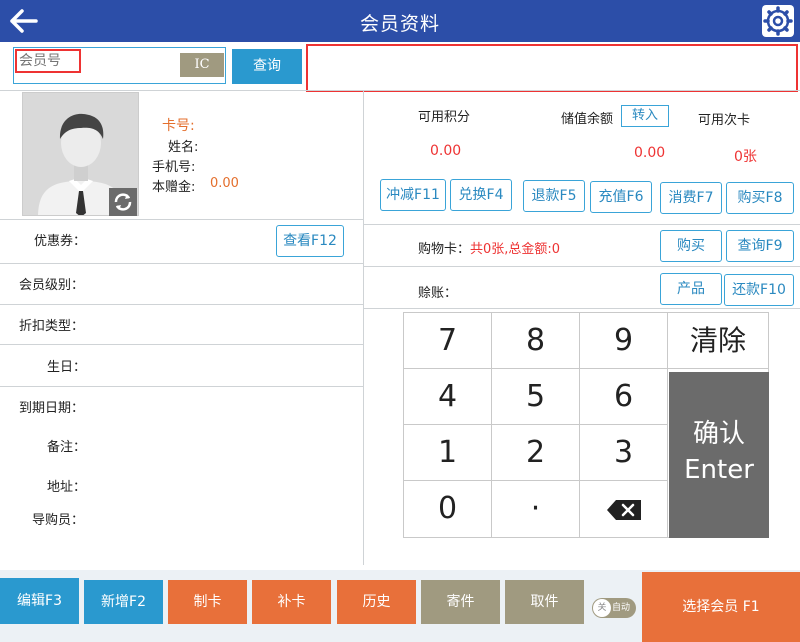 This screenshot has height=642, width=800. I want to click on backspace-icon, so click(623, 509).